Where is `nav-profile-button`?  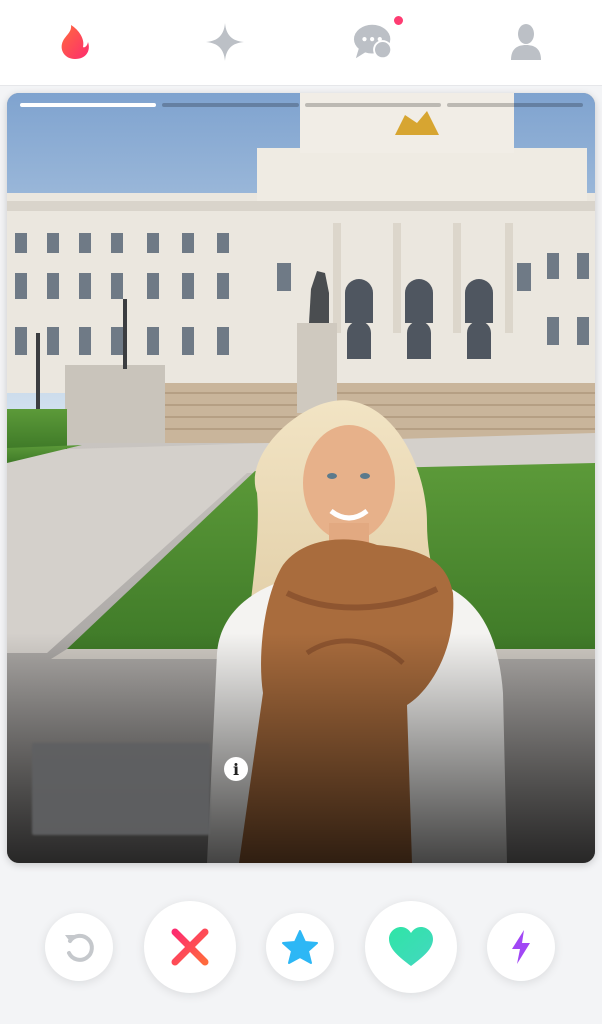
nav-profile-button is located at coordinates (526, 42).